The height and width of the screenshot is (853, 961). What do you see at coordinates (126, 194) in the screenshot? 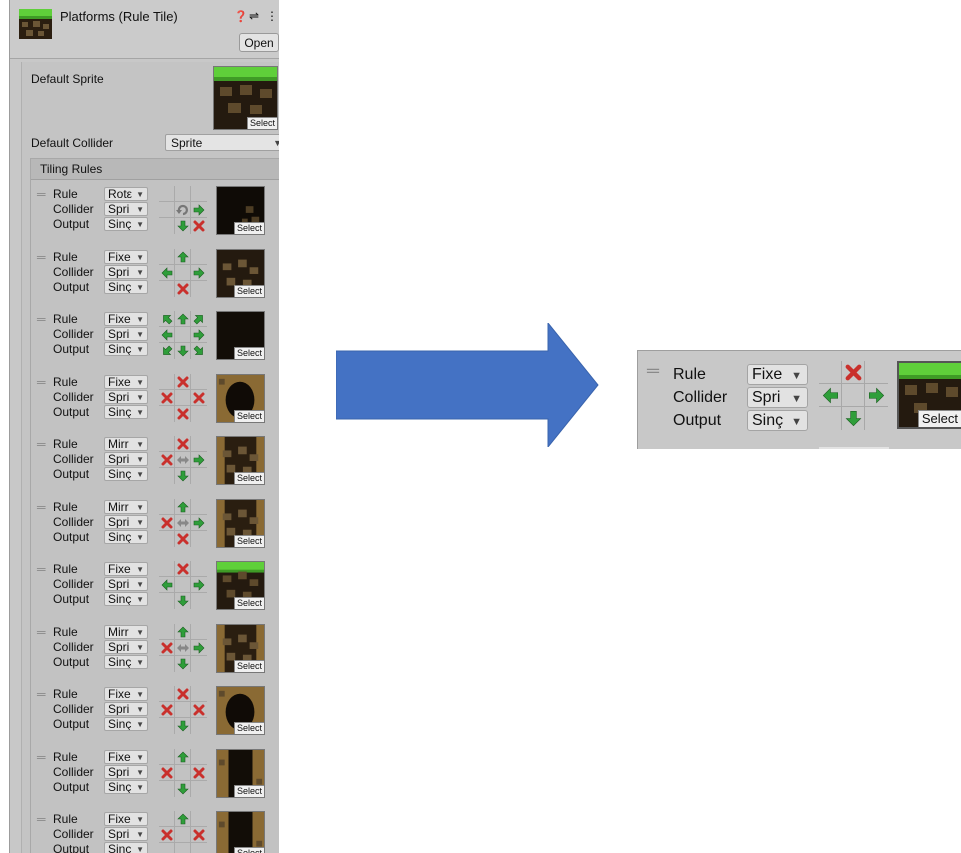
I see `rule-dropdown: Rotε ▼` at bounding box center [126, 194].